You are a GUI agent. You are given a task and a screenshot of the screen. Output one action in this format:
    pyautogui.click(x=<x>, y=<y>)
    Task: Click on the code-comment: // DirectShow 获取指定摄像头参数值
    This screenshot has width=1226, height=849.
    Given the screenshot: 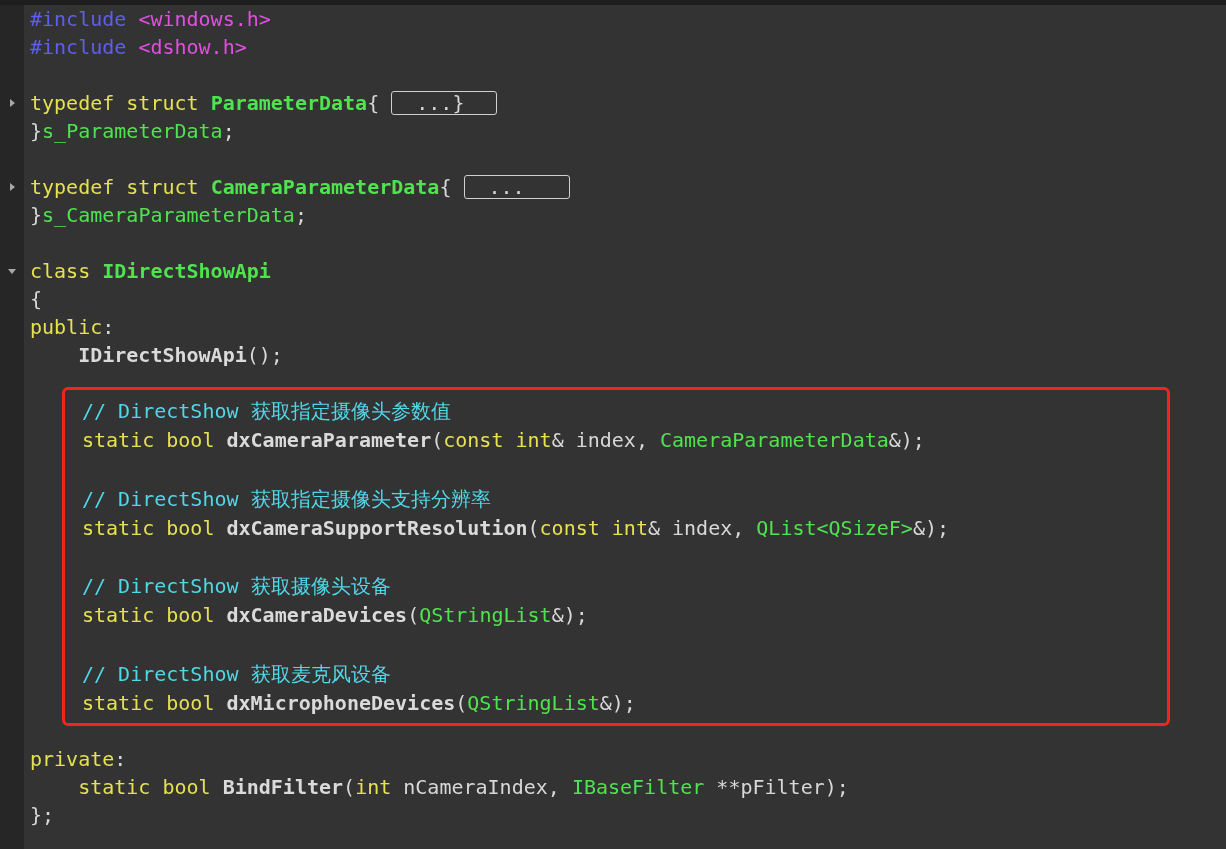 What is the action you would take?
    pyautogui.click(x=266, y=411)
    